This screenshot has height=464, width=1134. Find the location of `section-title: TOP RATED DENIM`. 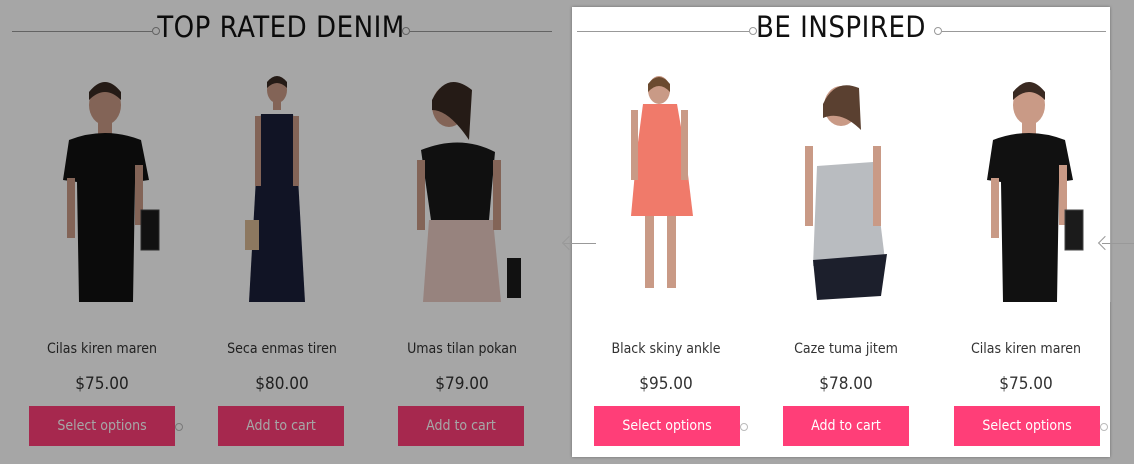

section-title: TOP RATED DENIM is located at coordinates (281, 27).